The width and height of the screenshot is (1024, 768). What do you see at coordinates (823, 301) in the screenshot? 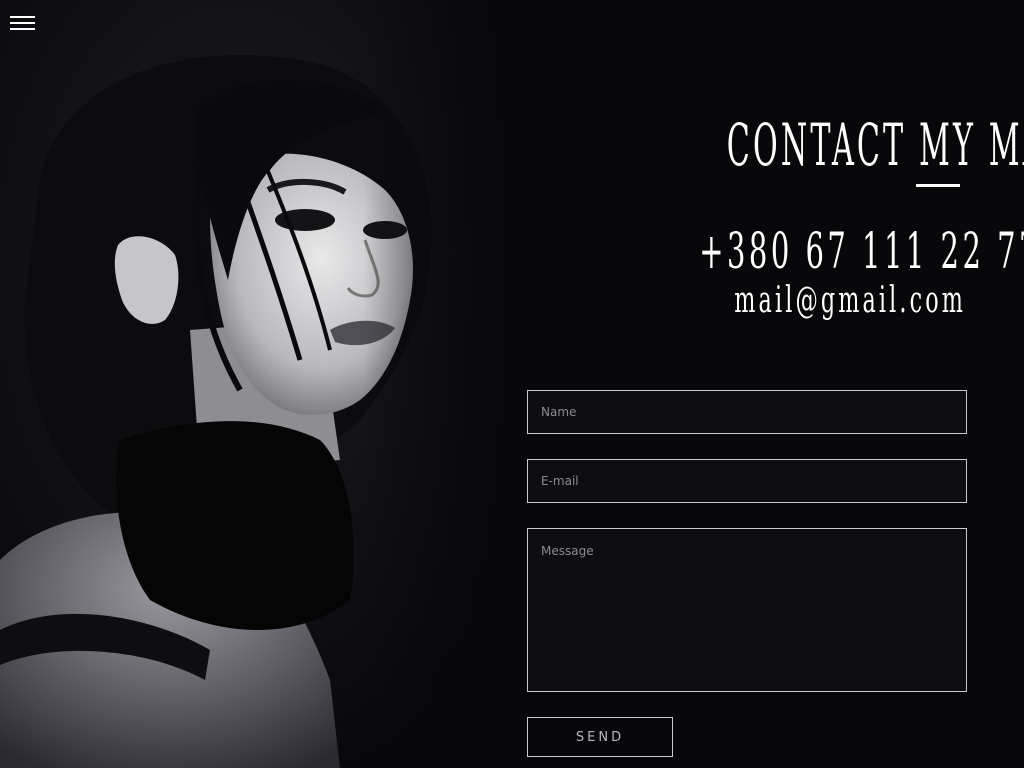
I see `email-address: mail@gmail.com` at bounding box center [823, 301].